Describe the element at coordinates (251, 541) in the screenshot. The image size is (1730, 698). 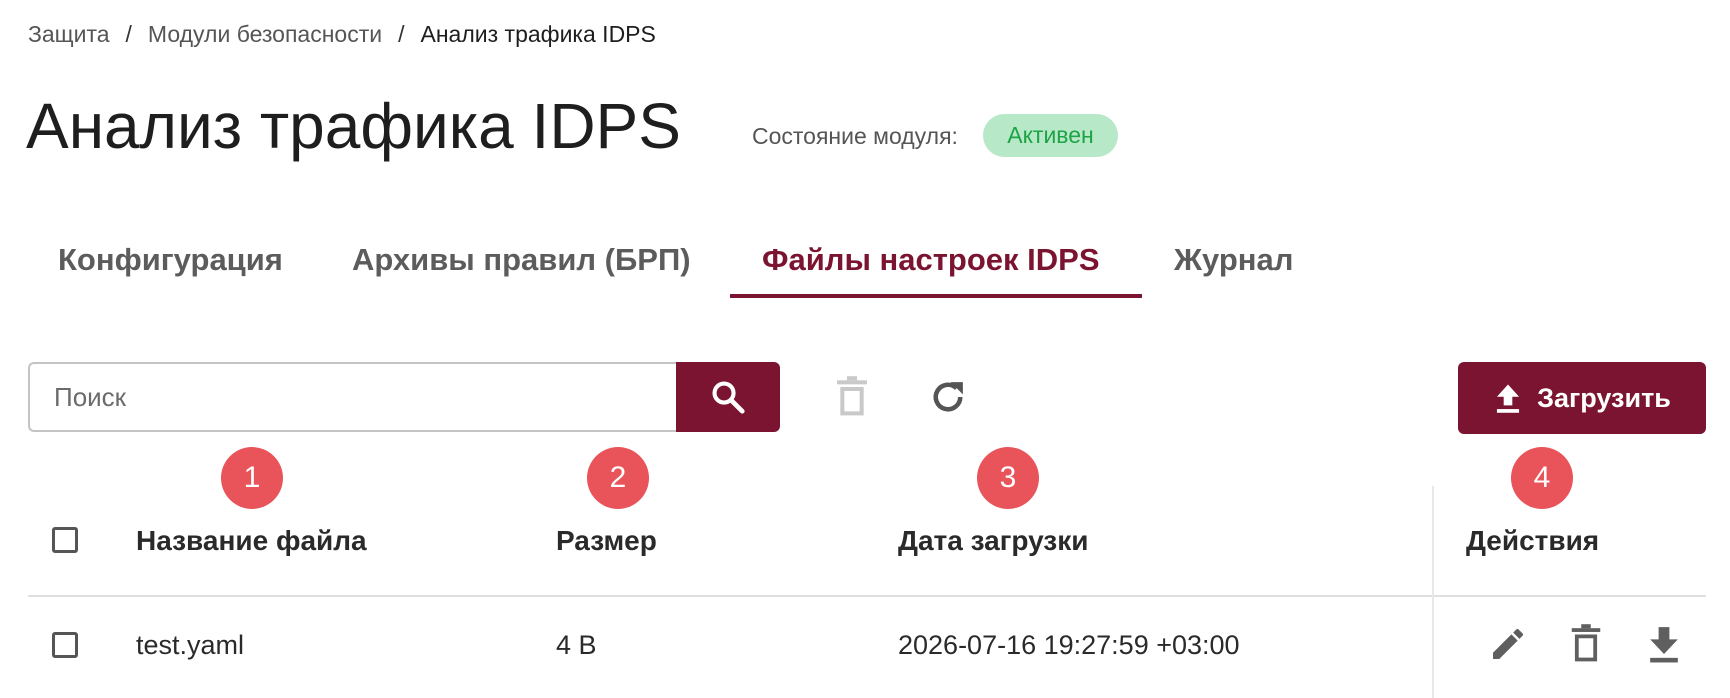
I see `column-header-file-name: Название файла` at that location.